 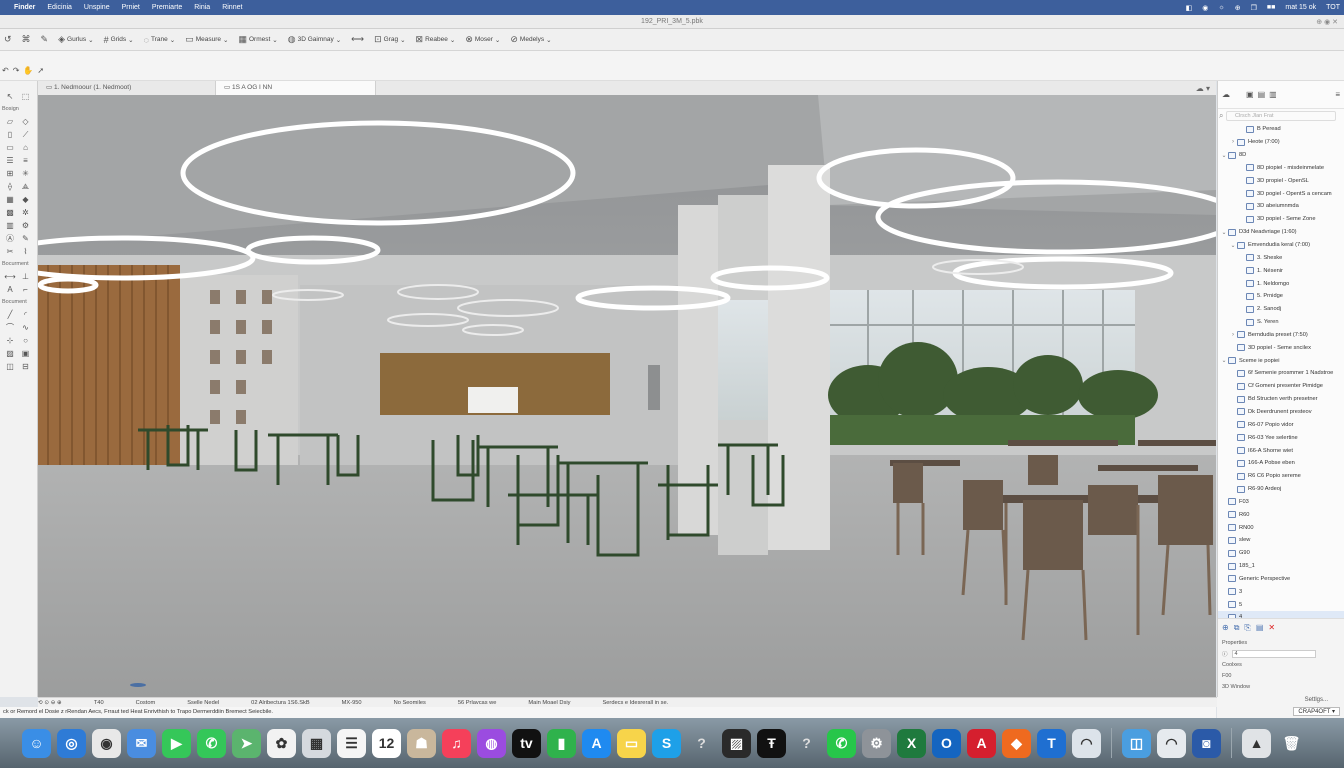 I want to click on hotspot-icon: ⊹, so click(x=10, y=340).